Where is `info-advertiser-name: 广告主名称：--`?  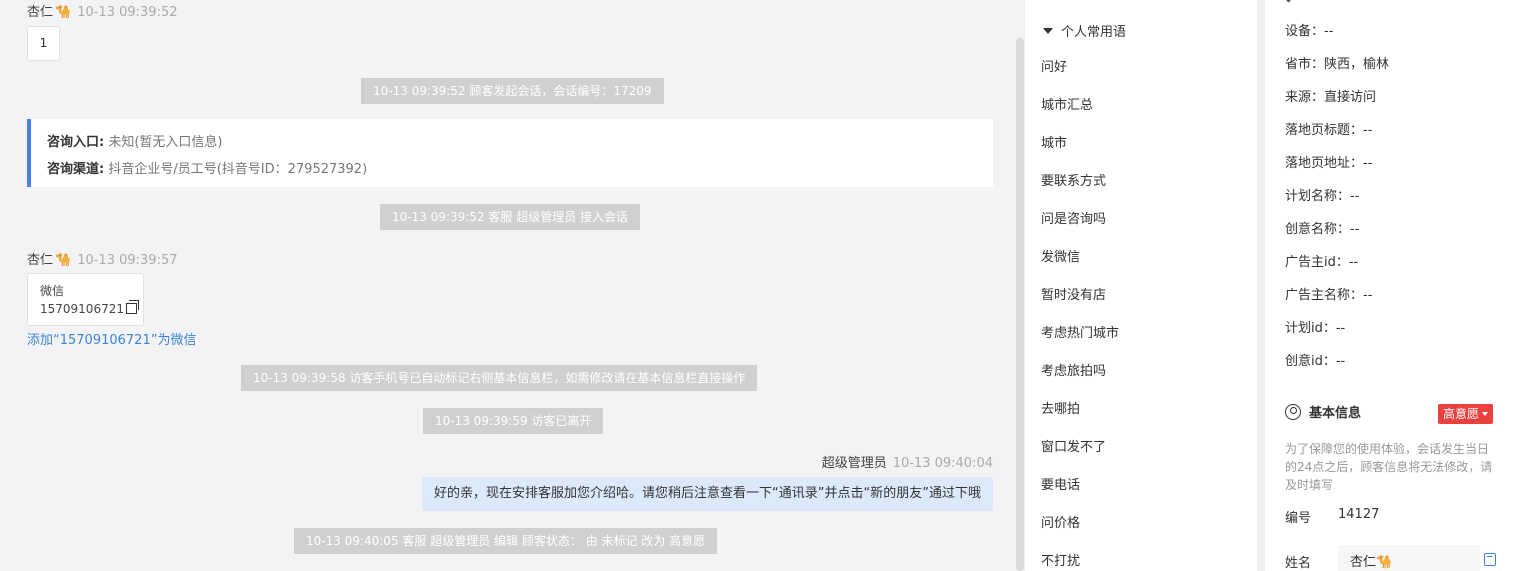
info-advertiser-name: 广告主名称：-- is located at coordinates (1329, 295).